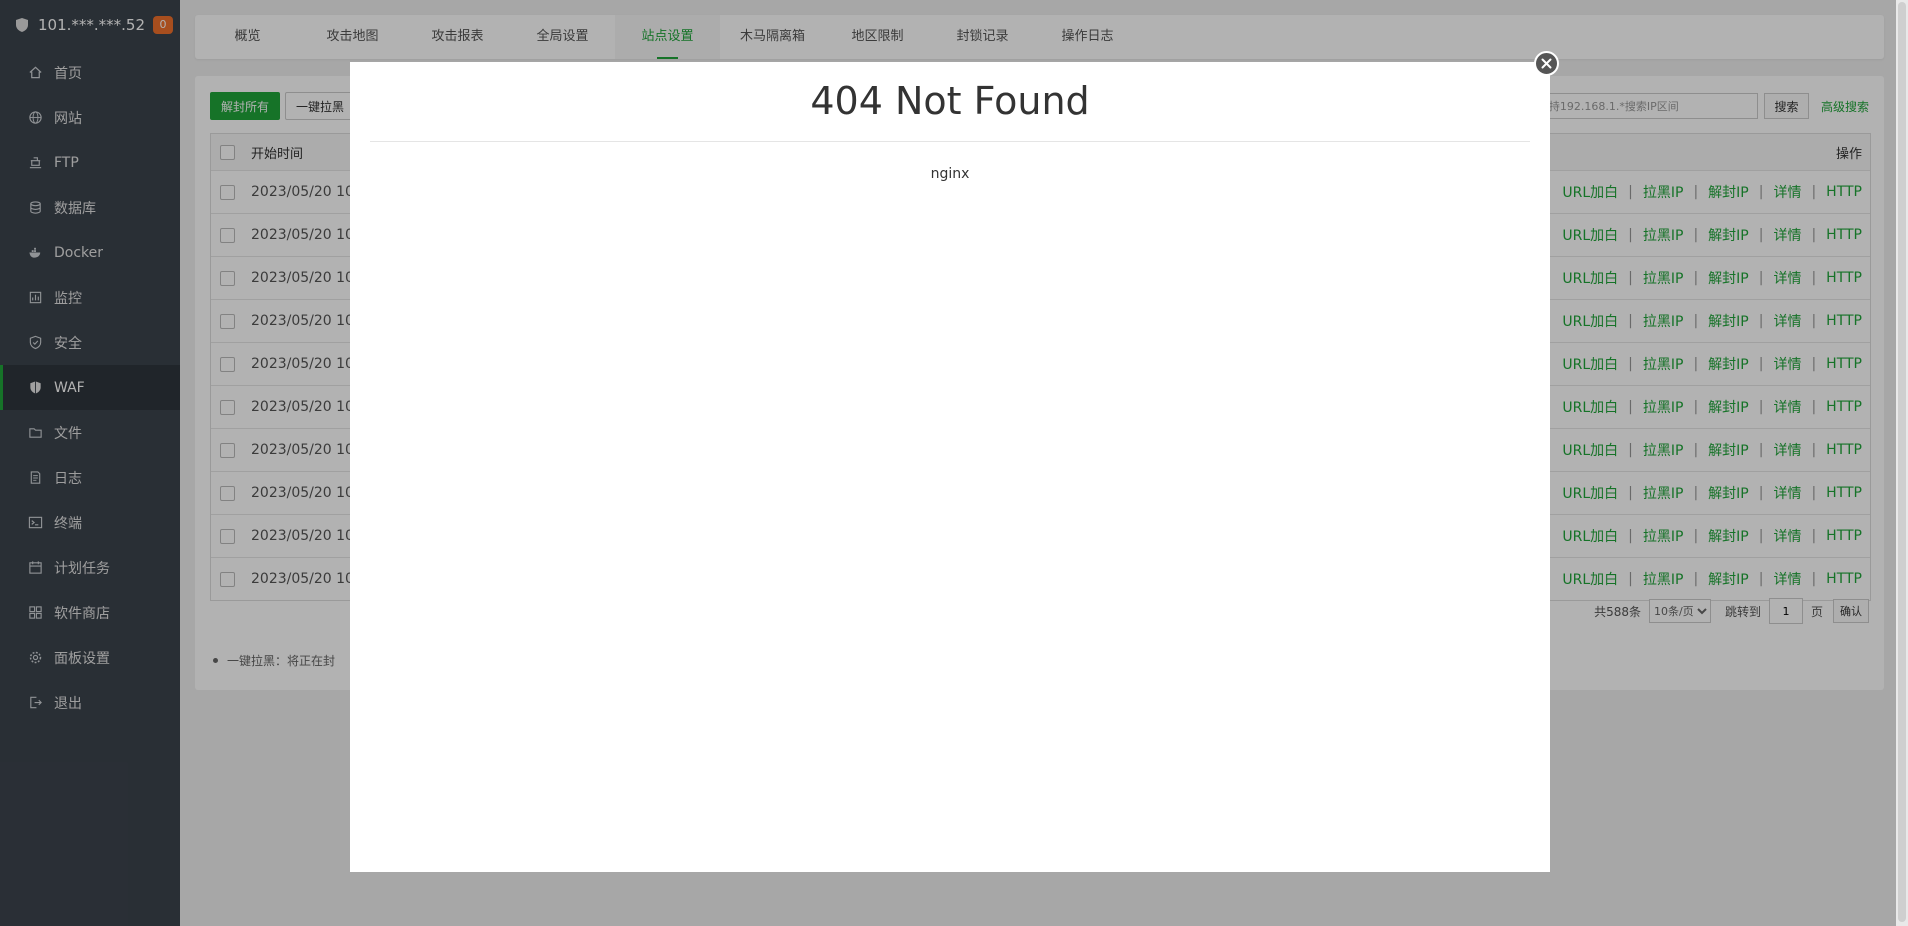  I want to click on modal-close-button, so click(1546, 63).